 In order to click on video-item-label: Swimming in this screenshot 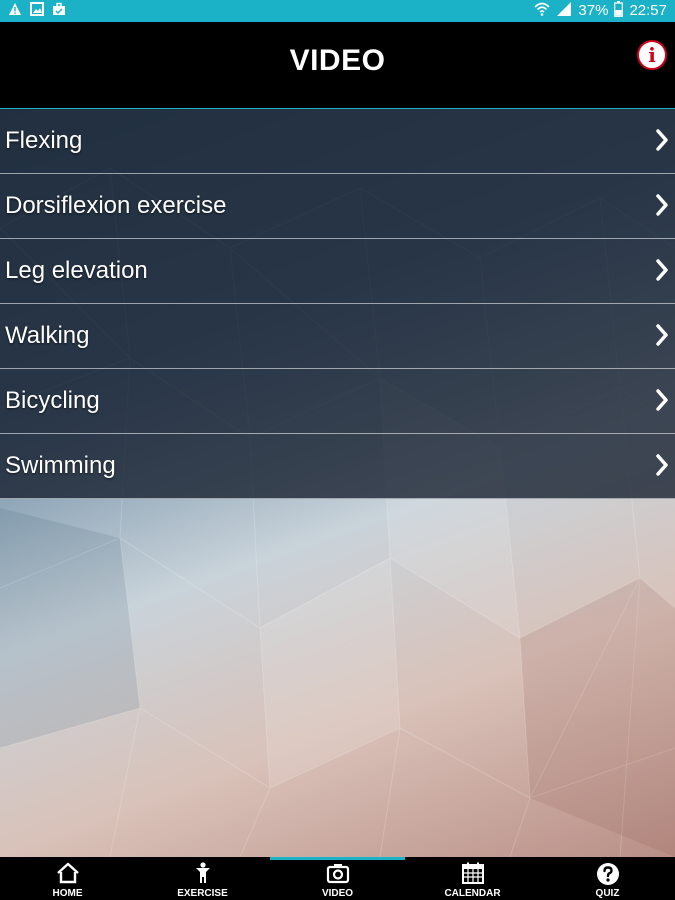, I will do `click(60, 465)`.